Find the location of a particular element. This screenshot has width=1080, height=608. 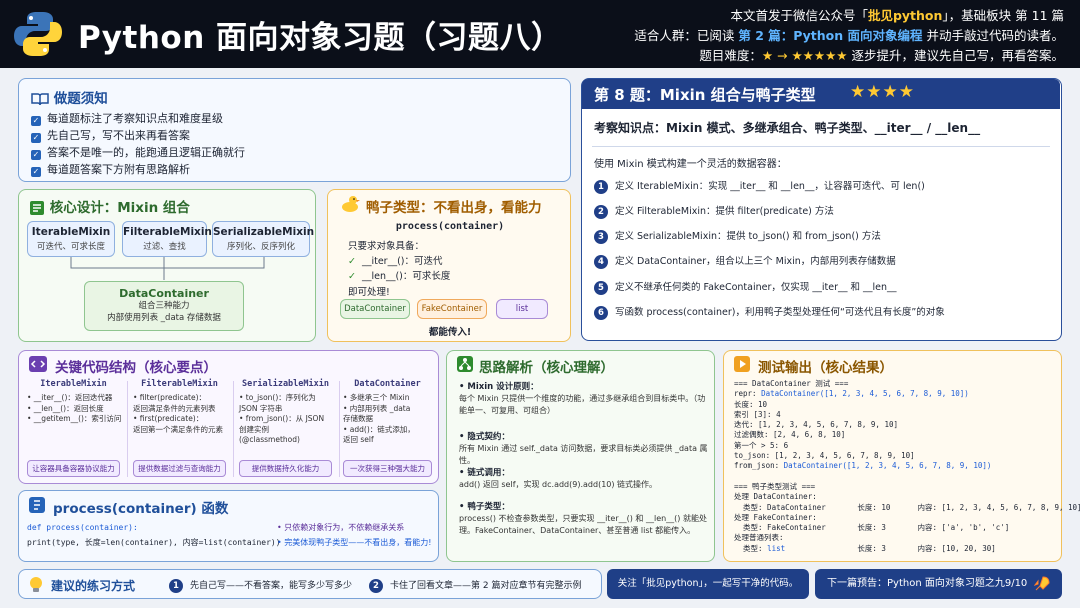

problem-lead: 使用 Mixin 模式构建一个灵活的数据容器： is located at coordinates (690, 164).